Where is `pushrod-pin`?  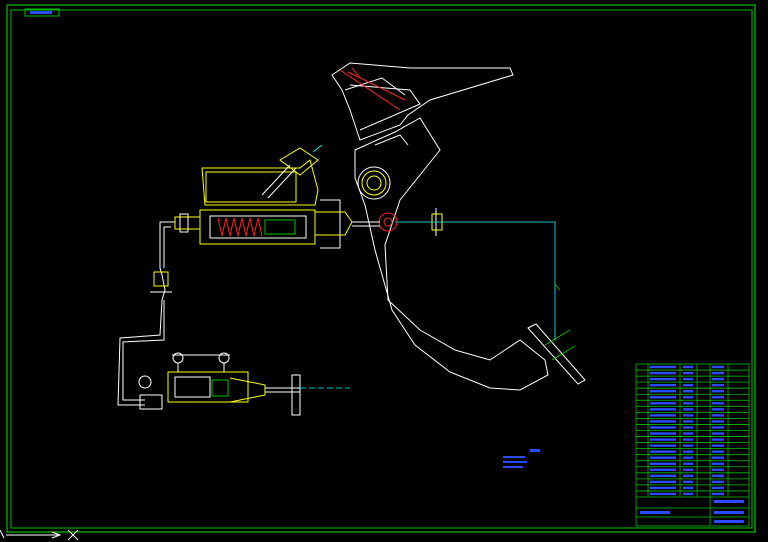 pushrod-pin is located at coordinates (388, 222).